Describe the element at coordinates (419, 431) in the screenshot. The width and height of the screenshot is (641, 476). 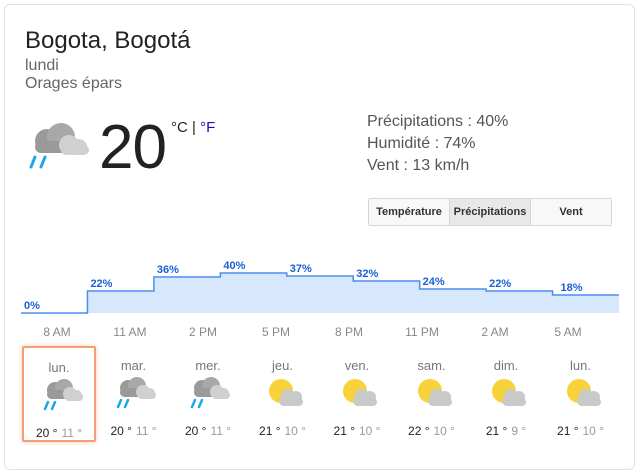
I see `forecast-high: 22 °` at that location.